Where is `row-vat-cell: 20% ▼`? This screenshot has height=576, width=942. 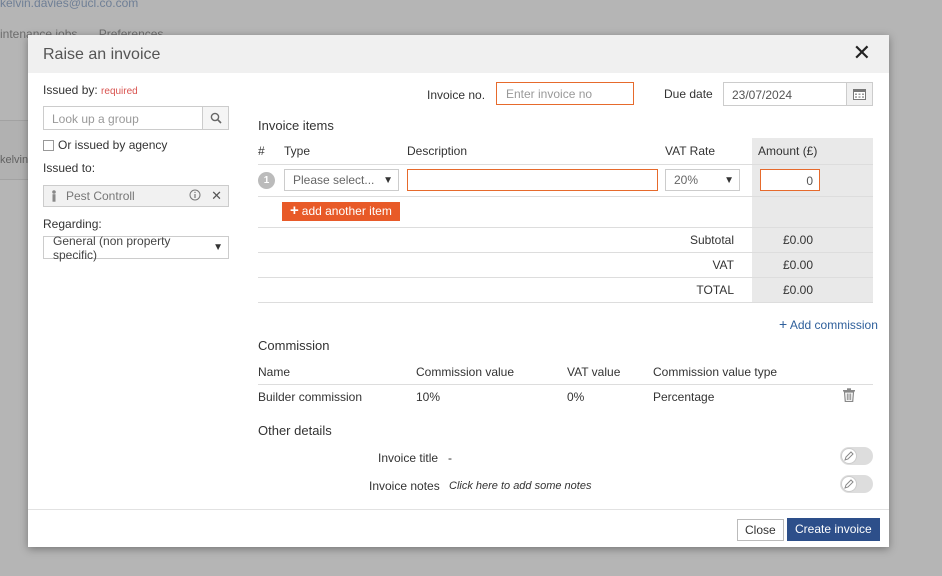
row-vat-cell: 20% ▼ is located at coordinates (708, 180).